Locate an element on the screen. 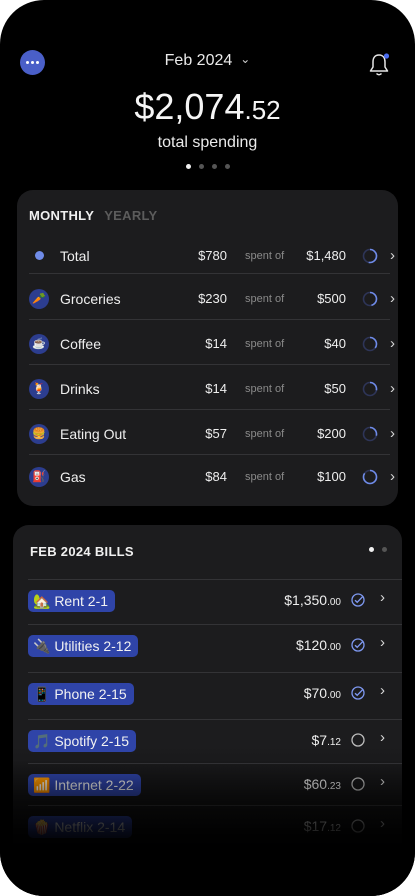 This screenshot has height=896, width=415. tab-monthly: MONTHLY is located at coordinates (61, 215).